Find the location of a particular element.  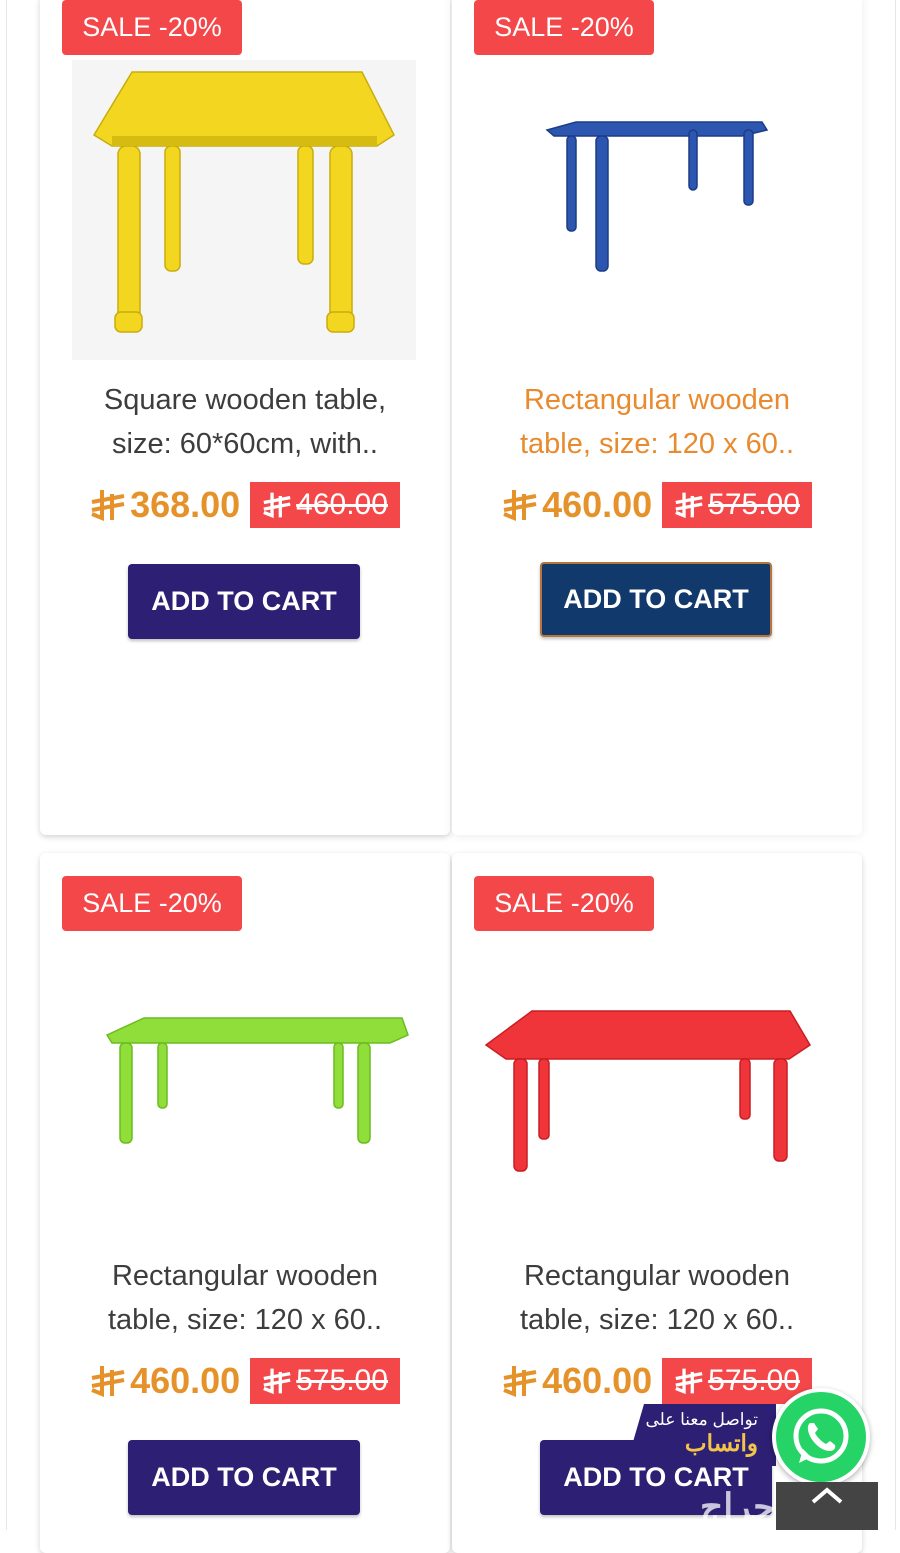

original-price: 460.00 is located at coordinates (325, 505).